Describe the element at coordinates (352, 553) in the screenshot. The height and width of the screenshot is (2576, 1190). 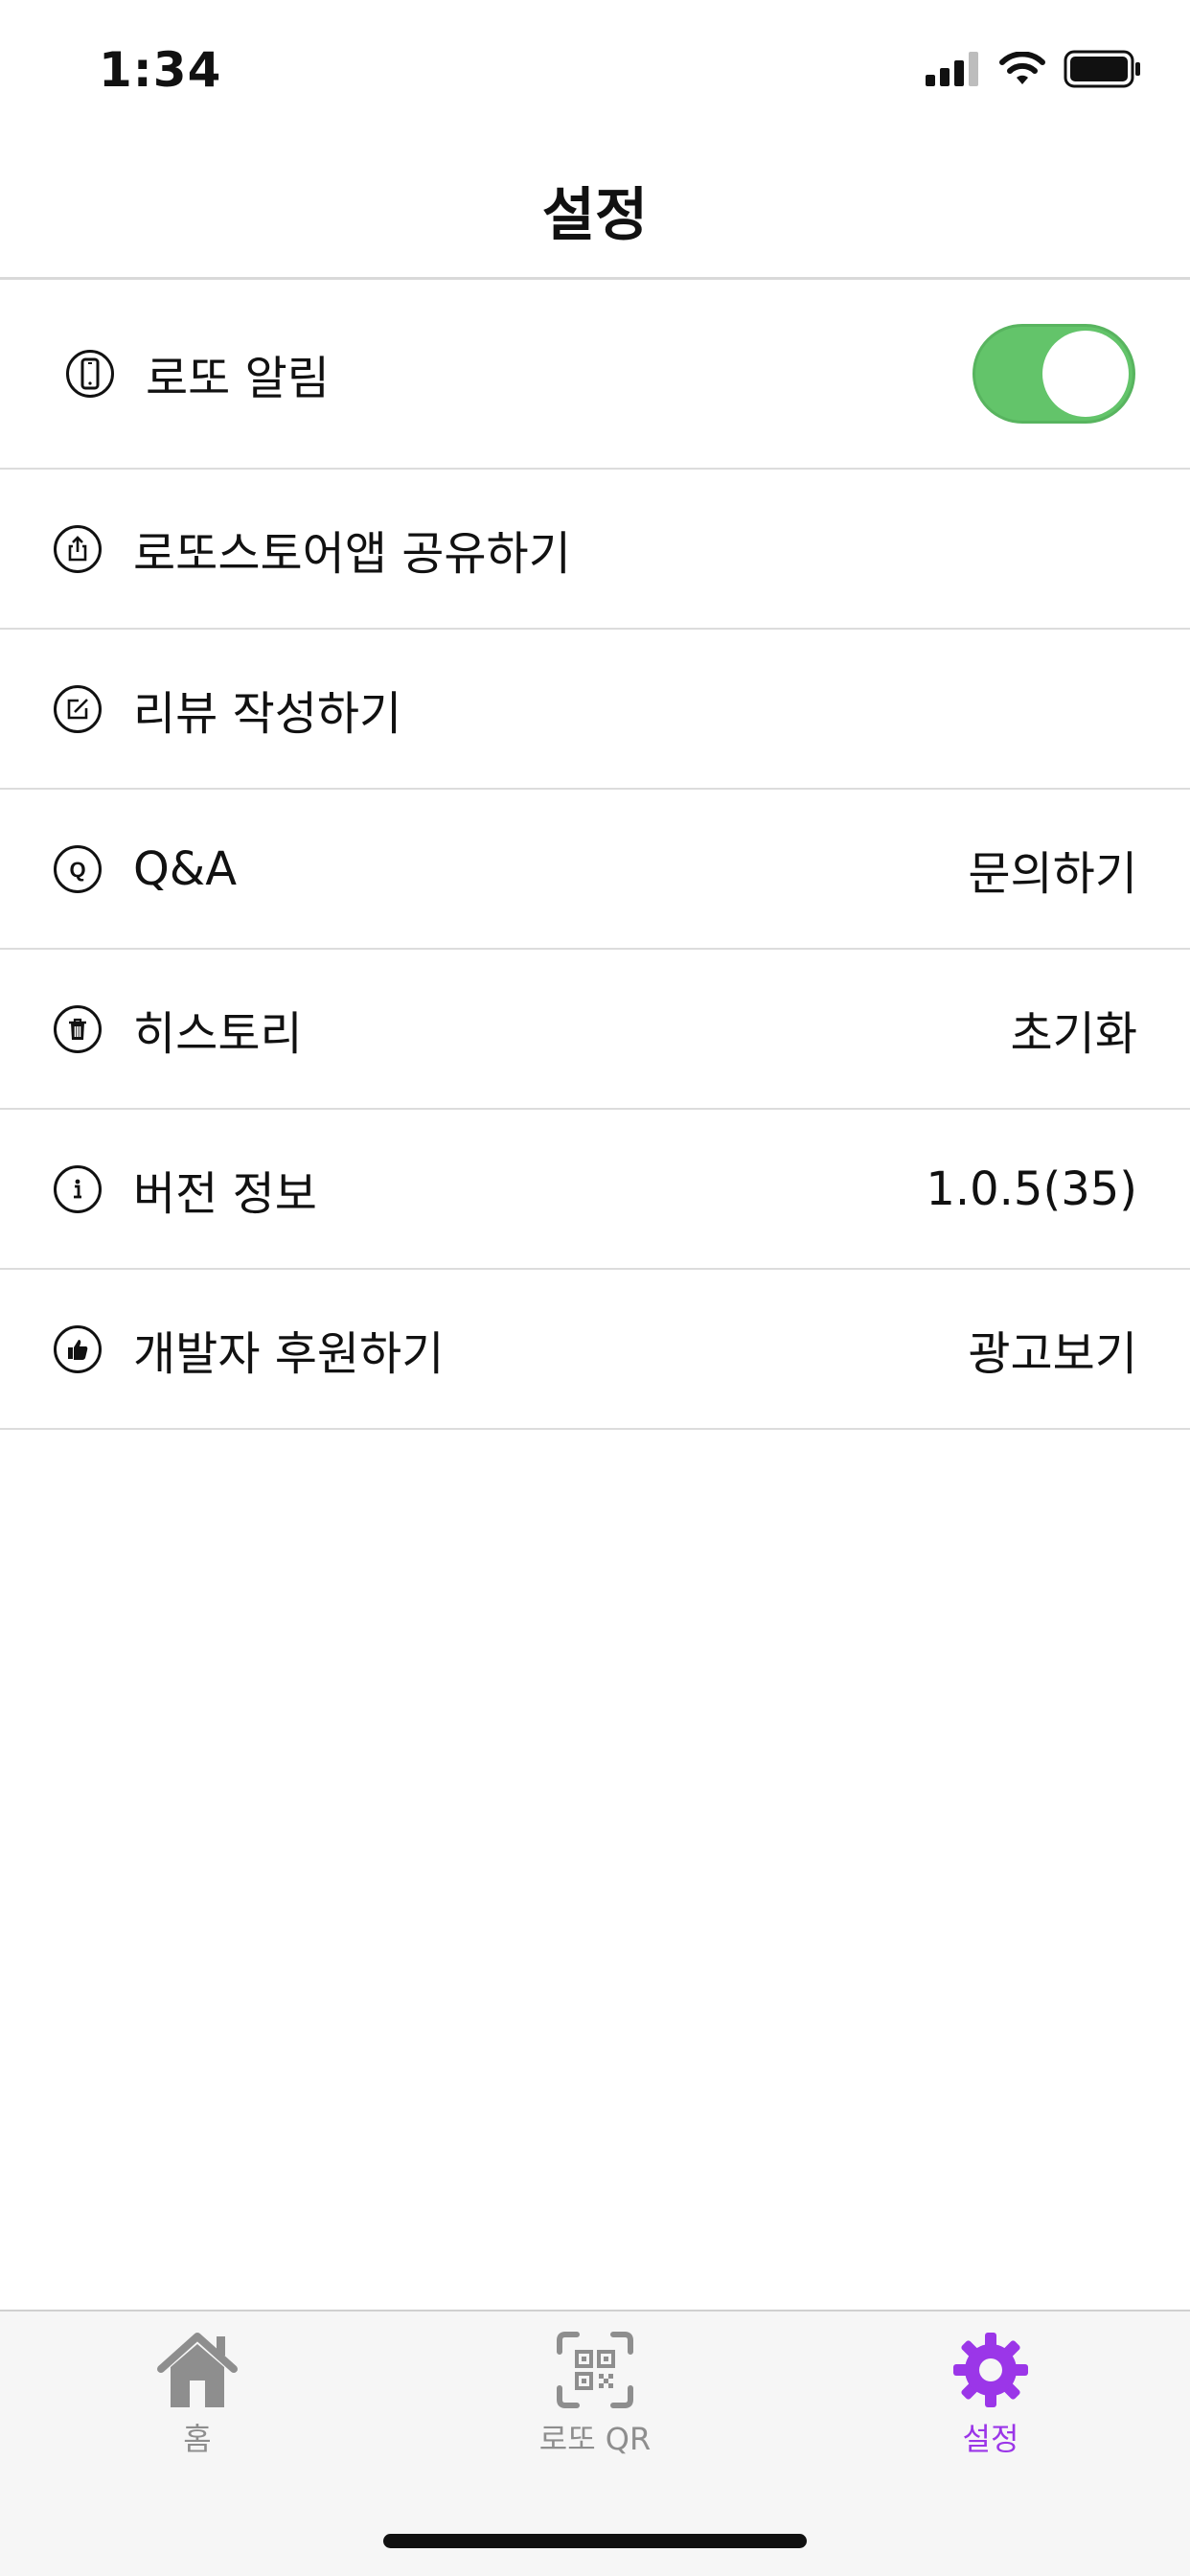
I see `row-label: 로또스토어앱 공유하기` at that location.